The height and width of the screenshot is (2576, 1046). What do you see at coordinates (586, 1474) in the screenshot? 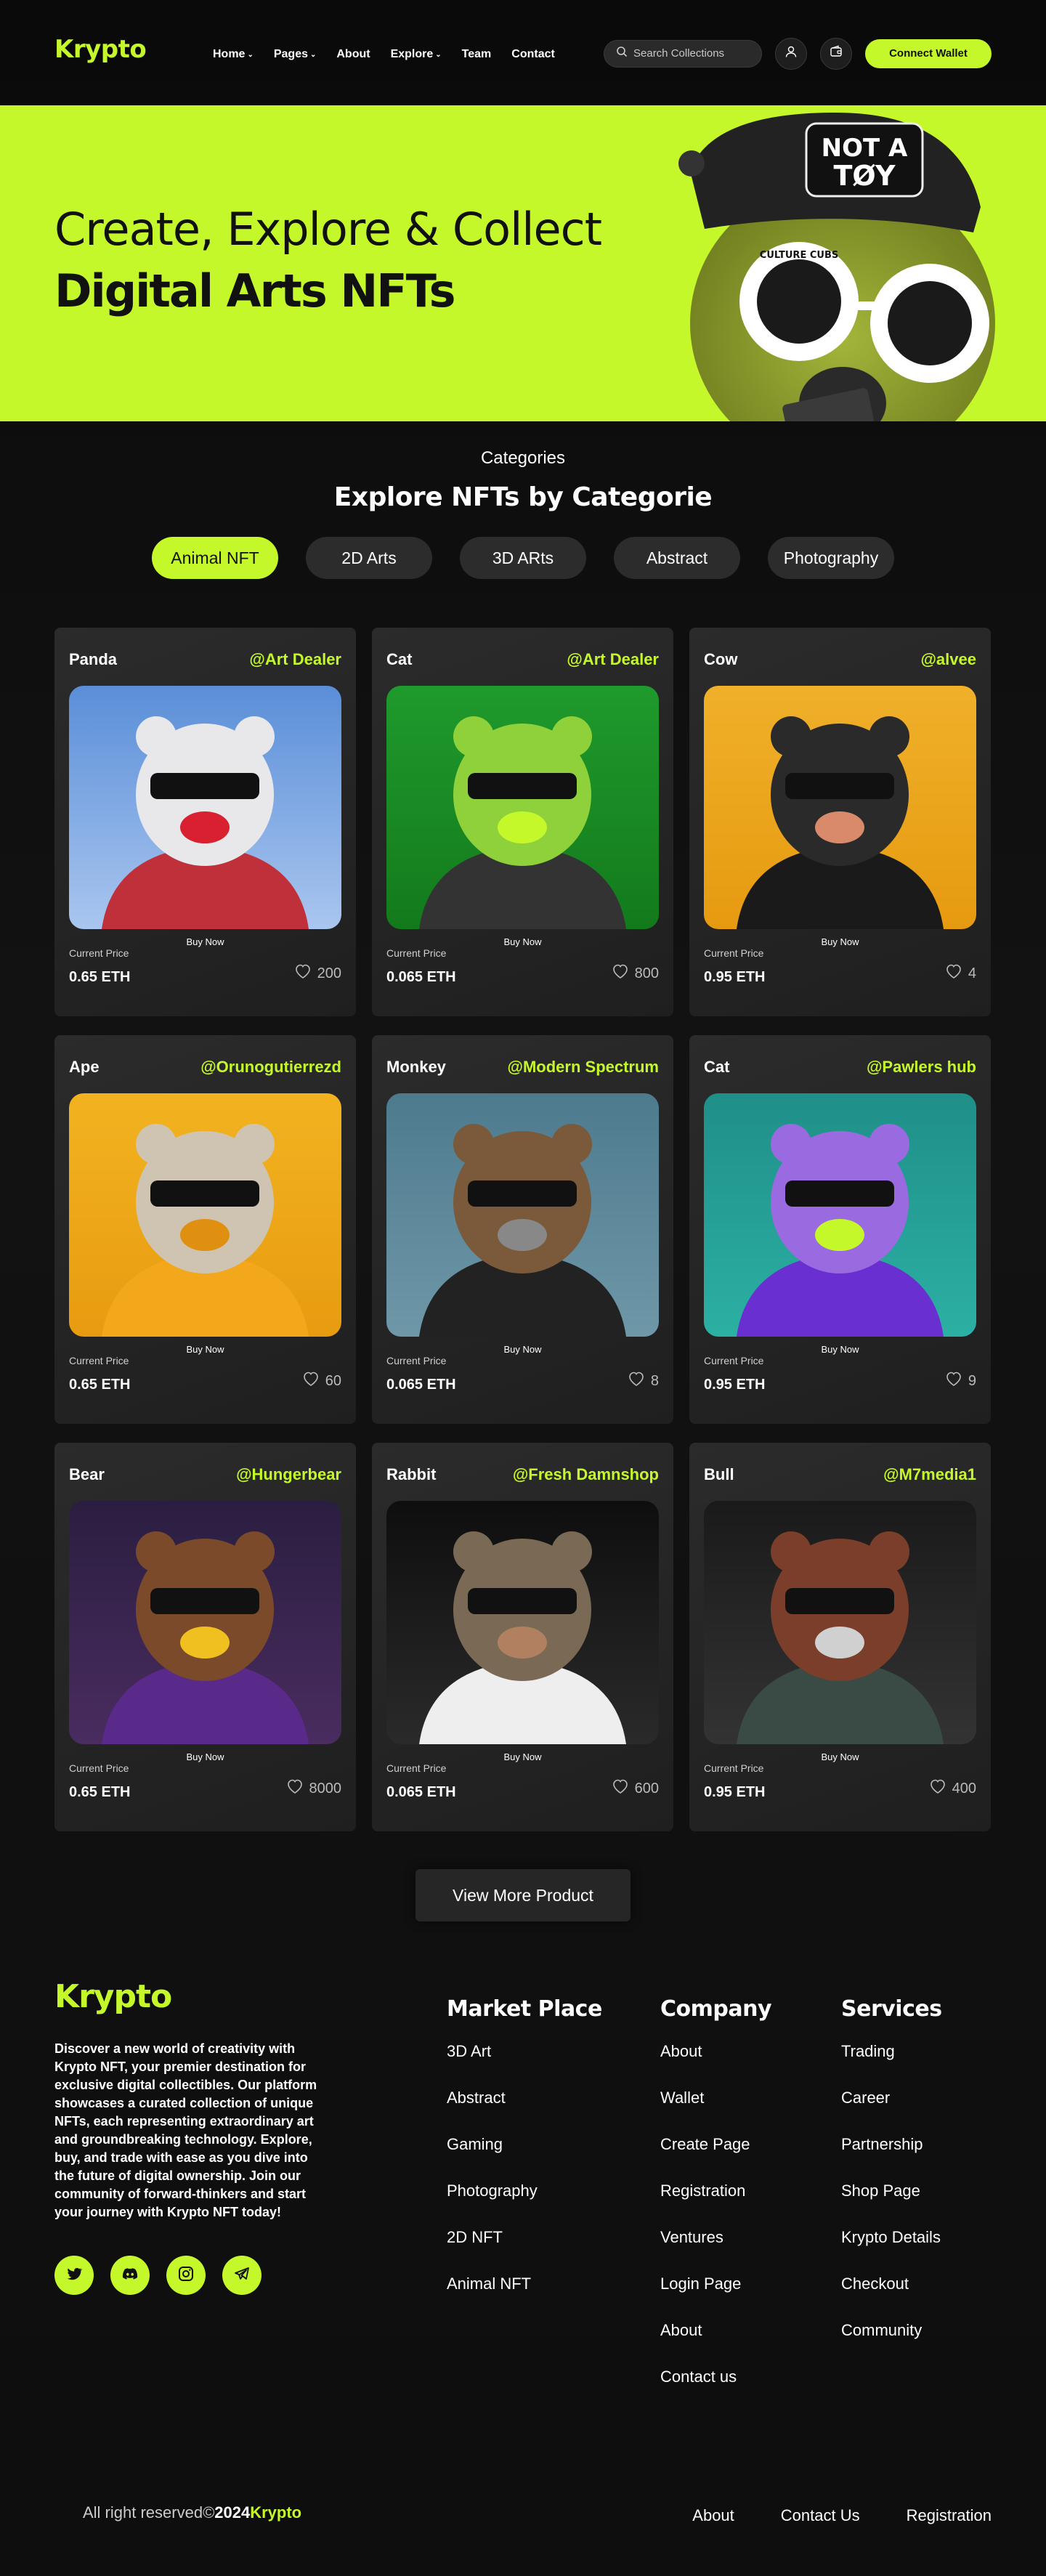
I see `nft-owner: @Fresh Damnshop` at bounding box center [586, 1474].